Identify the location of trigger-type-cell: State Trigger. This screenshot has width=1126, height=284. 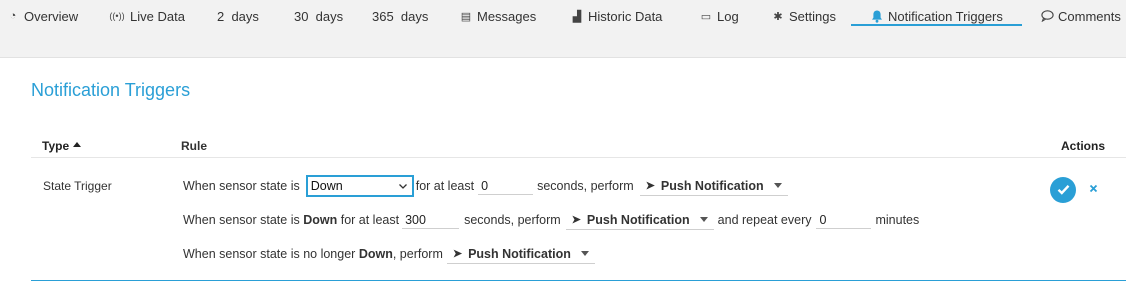
(77, 186).